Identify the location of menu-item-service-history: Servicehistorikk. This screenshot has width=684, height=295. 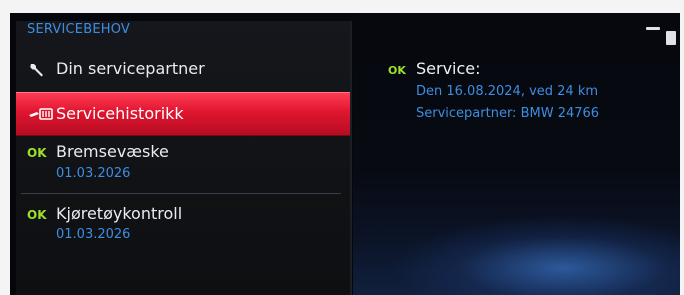
(183, 114).